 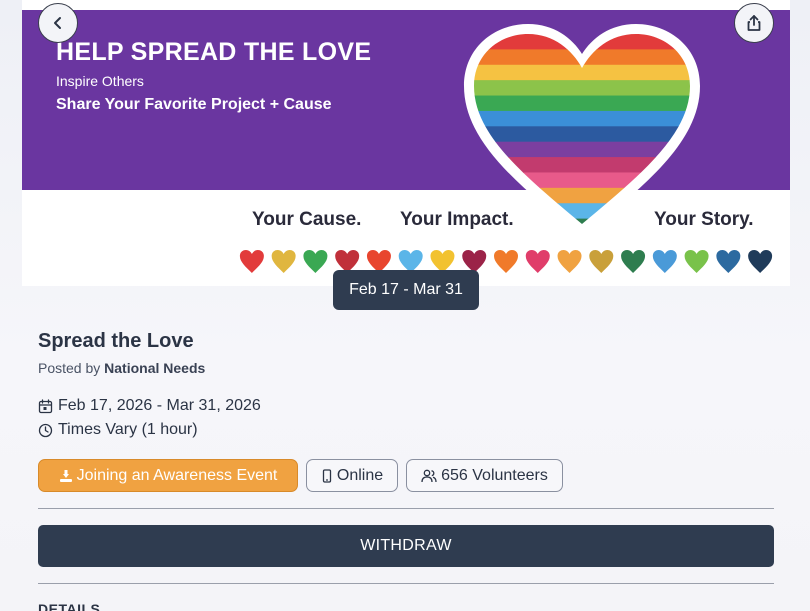 I want to click on volunteers-chip-label: 656 Volunteers, so click(x=494, y=475).